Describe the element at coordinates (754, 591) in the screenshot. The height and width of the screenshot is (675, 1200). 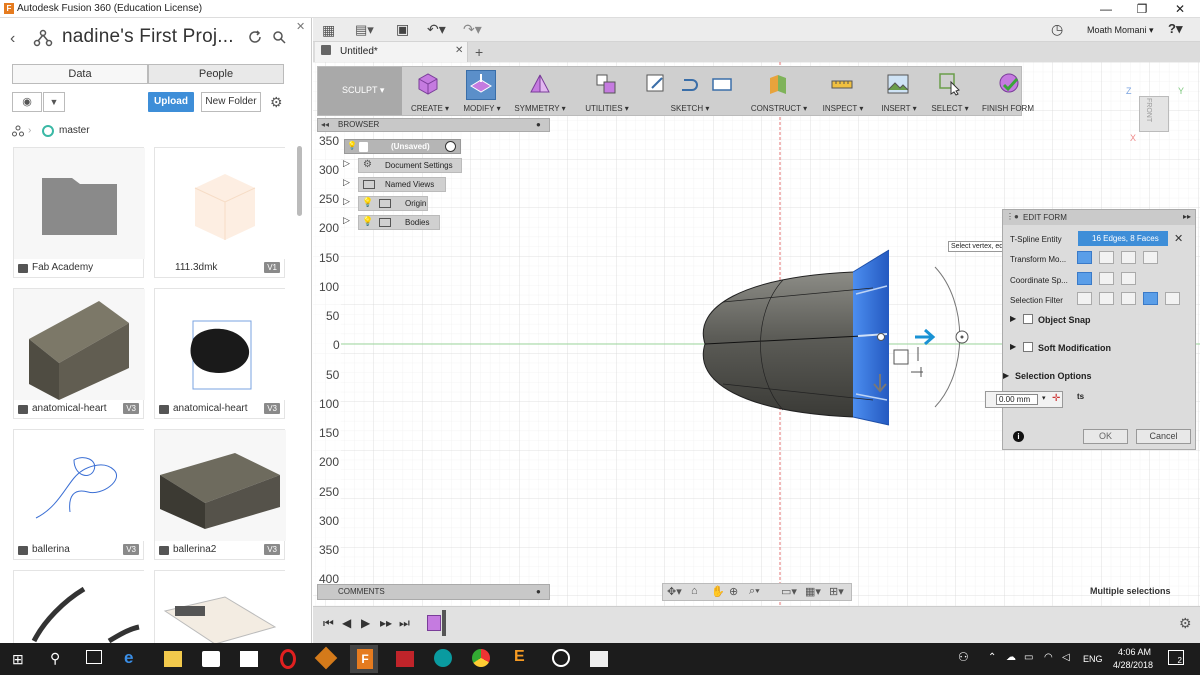
I see `zoom-window-icon: ⌕▾` at that location.